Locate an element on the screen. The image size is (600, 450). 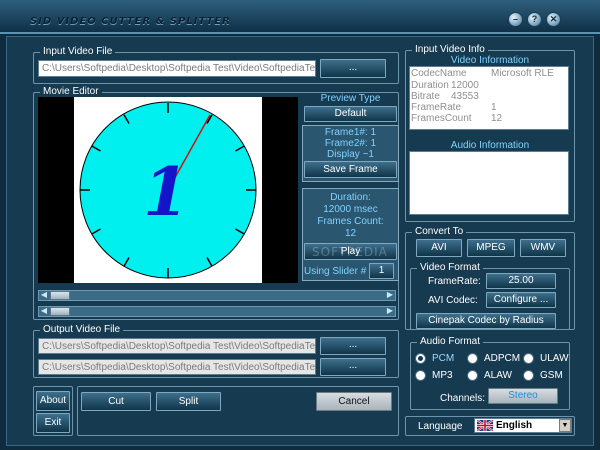
chevron-down-icon: ▼ is located at coordinates (565, 425).